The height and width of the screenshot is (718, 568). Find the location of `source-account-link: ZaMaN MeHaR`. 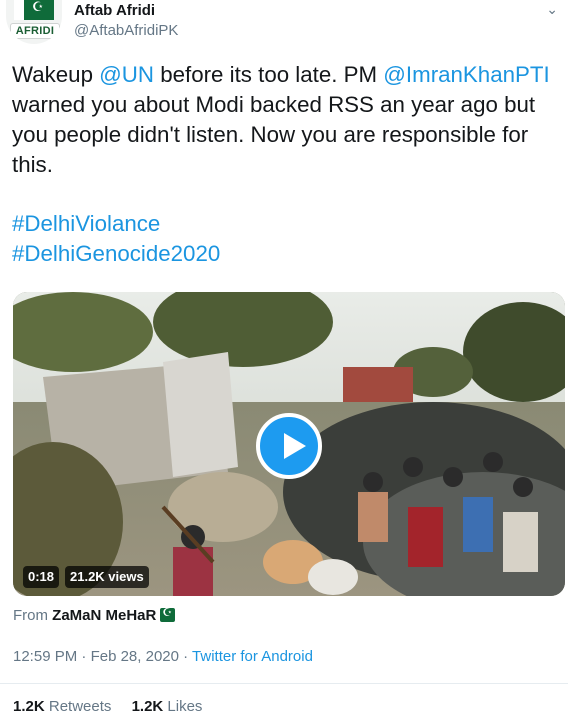

source-account-link: ZaMaN MeHaR is located at coordinates (104, 615).